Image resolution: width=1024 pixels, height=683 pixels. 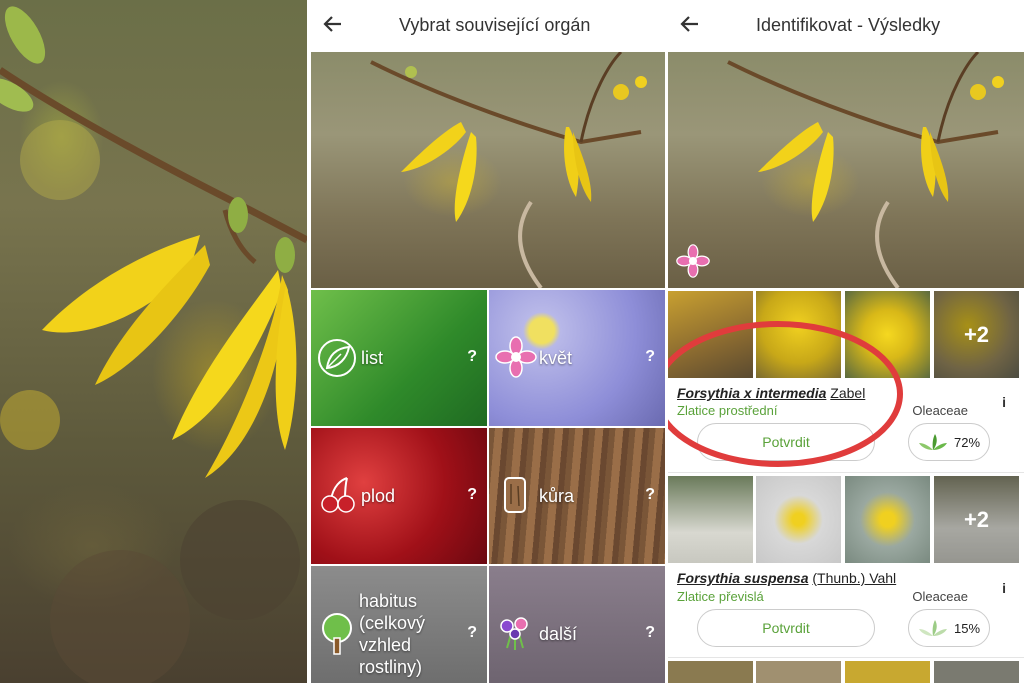 What do you see at coordinates (577, 358) in the screenshot?
I see `organ-tile-flower: květ ?` at bounding box center [577, 358].